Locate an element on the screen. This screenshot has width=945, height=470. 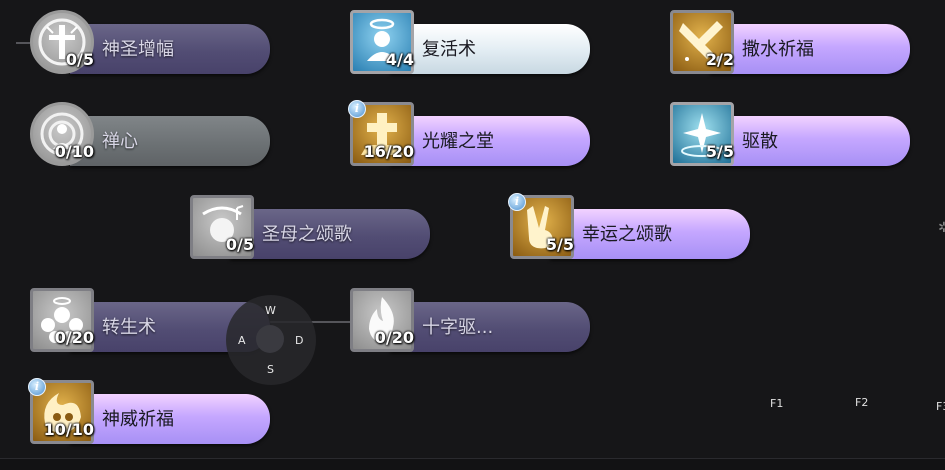
joystick-knob is located at coordinates (270, 339).